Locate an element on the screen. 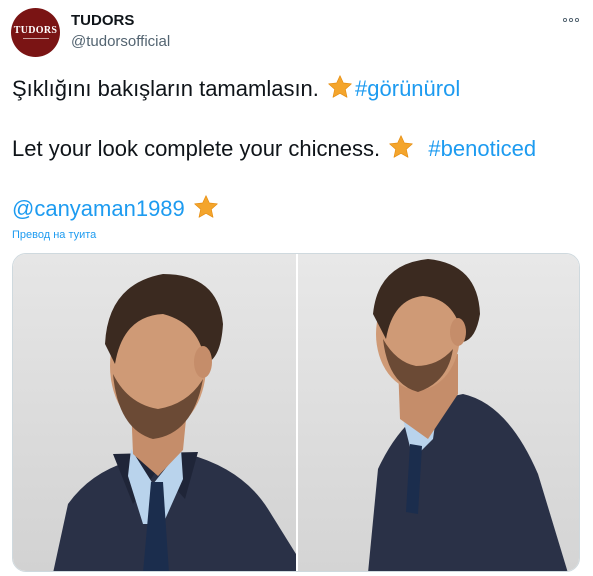 Image resolution: width=593 pixels, height=576 pixels. display-name: TUDORS is located at coordinates (102, 20).